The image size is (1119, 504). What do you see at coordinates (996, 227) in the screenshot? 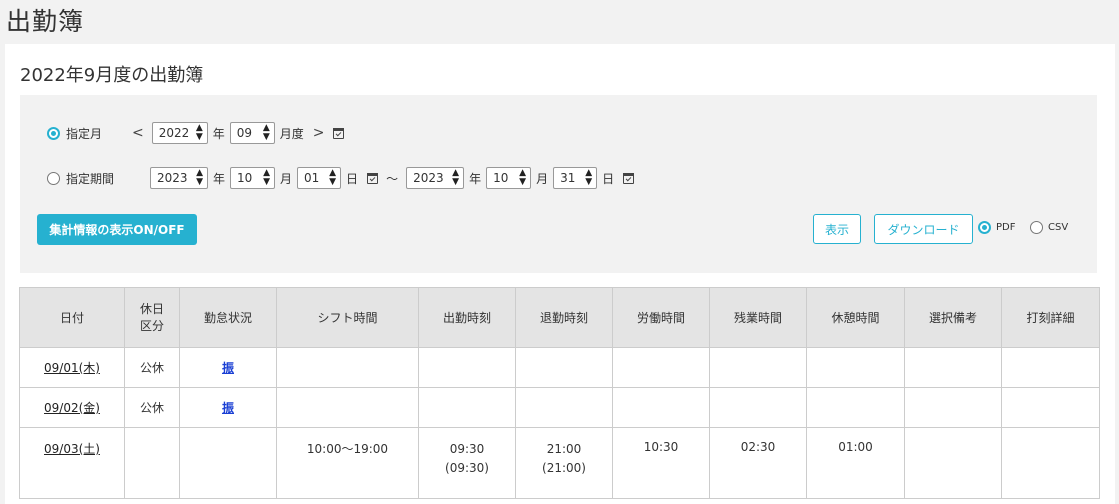
I see `format-pdf-option: PDF` at bounding box center [996, 227].